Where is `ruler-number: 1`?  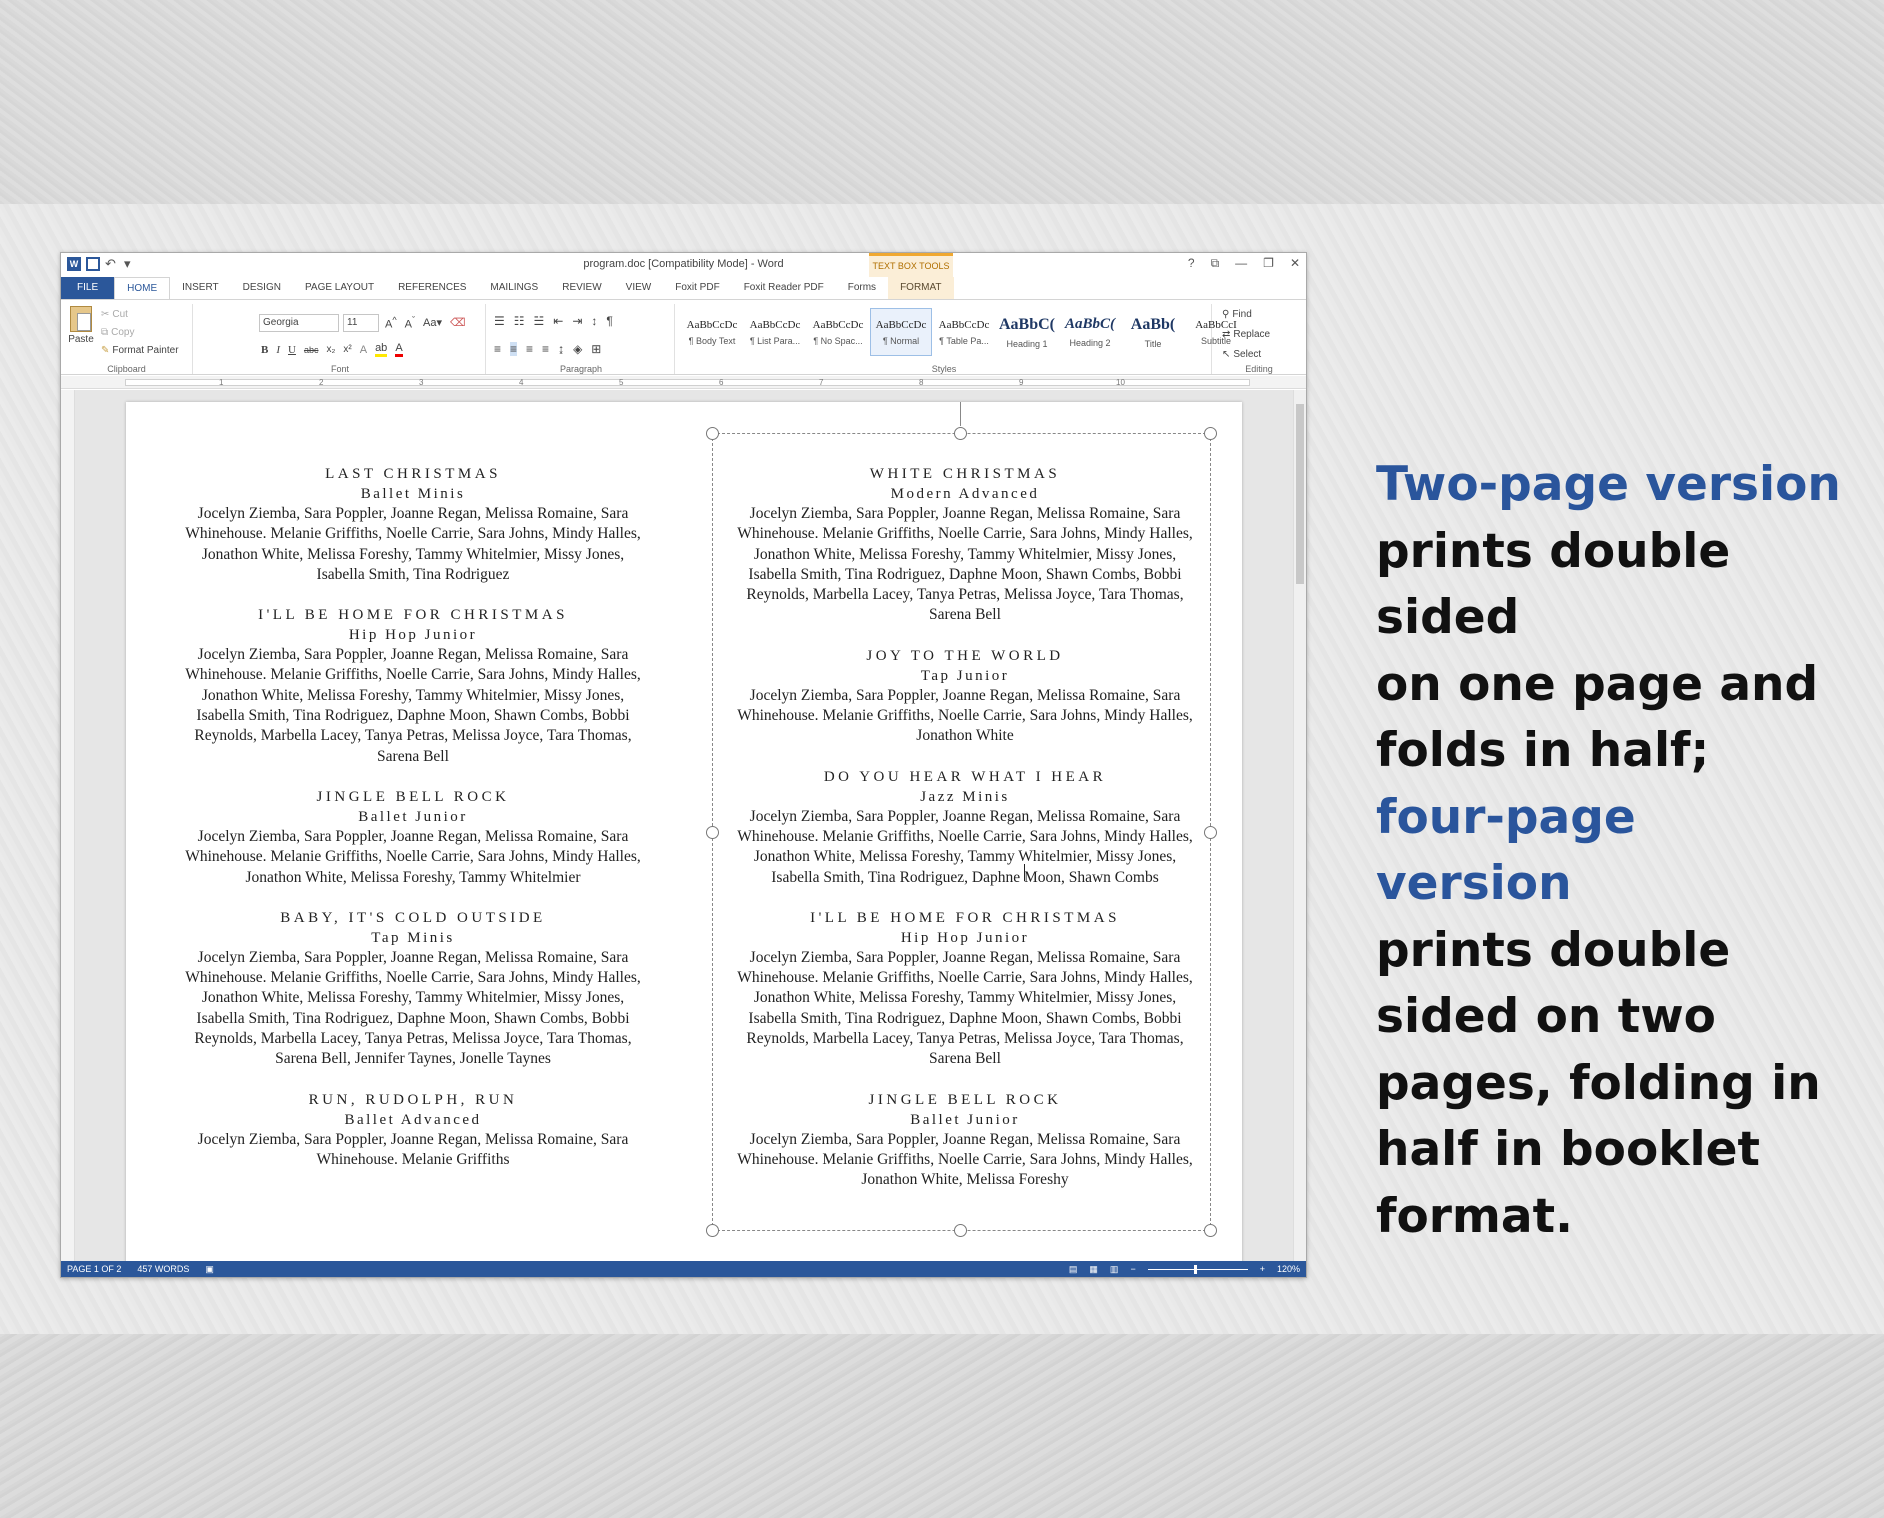
ruler-number: 1 is located at coordinates (221, 382).